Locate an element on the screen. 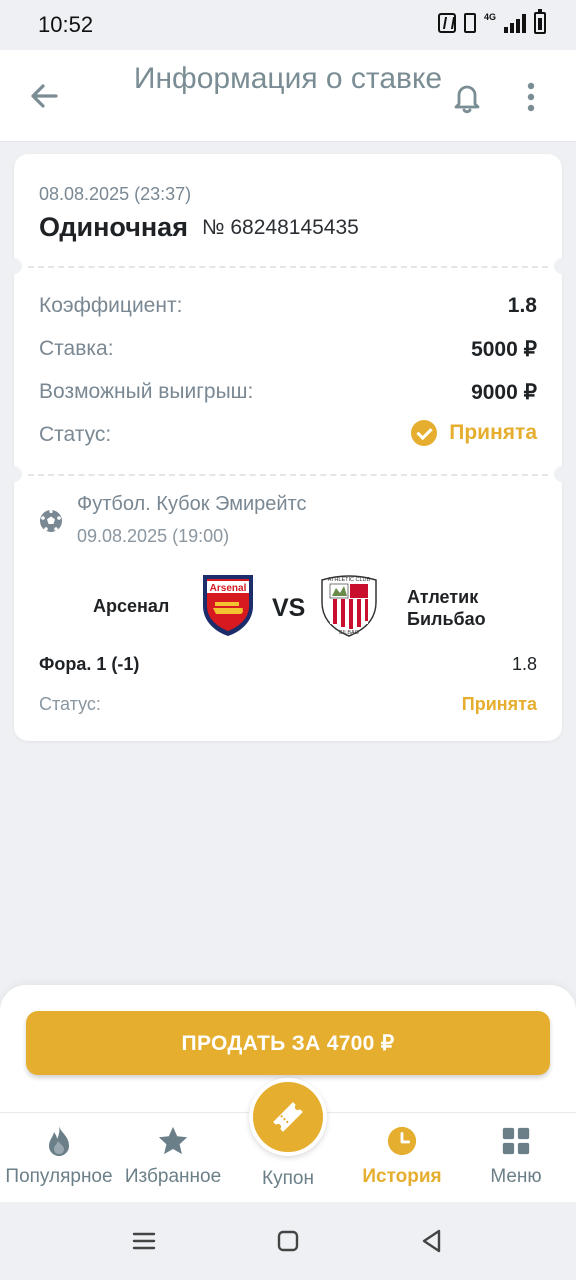 This screenshot has width=576, height=1280. more-vertical-icon is located at coordinates (531, 97).